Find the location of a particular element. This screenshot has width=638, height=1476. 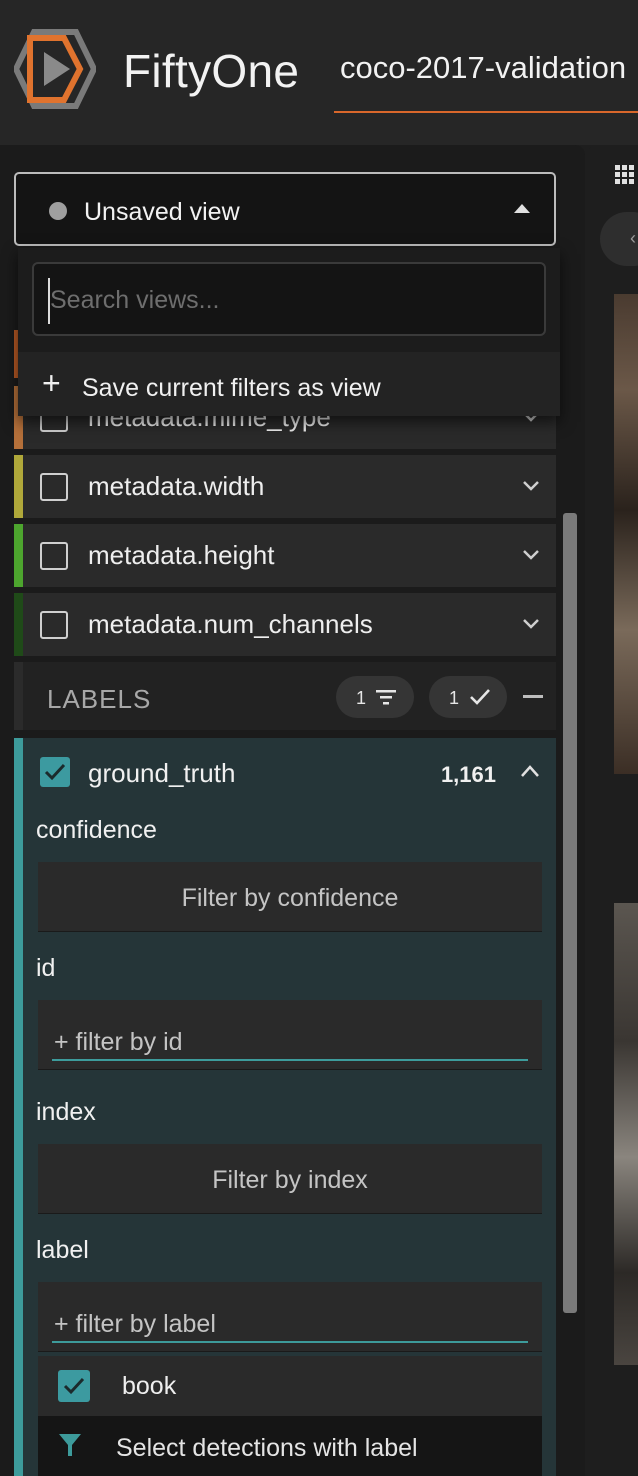

field-name: metadata.width is located at coordinates (176, 486).